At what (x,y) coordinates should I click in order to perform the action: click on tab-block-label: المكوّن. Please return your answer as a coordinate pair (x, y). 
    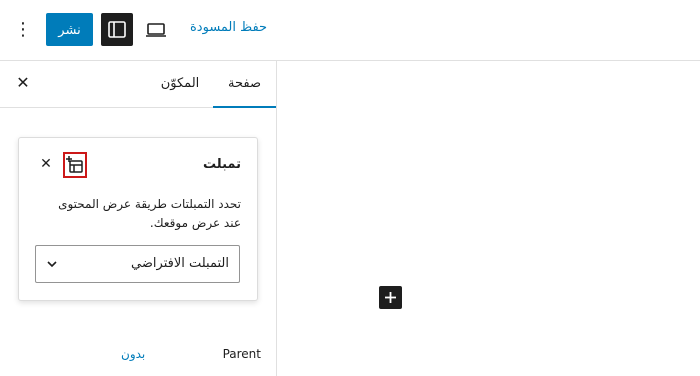
    Looking at the image, I should click on (180, 83).